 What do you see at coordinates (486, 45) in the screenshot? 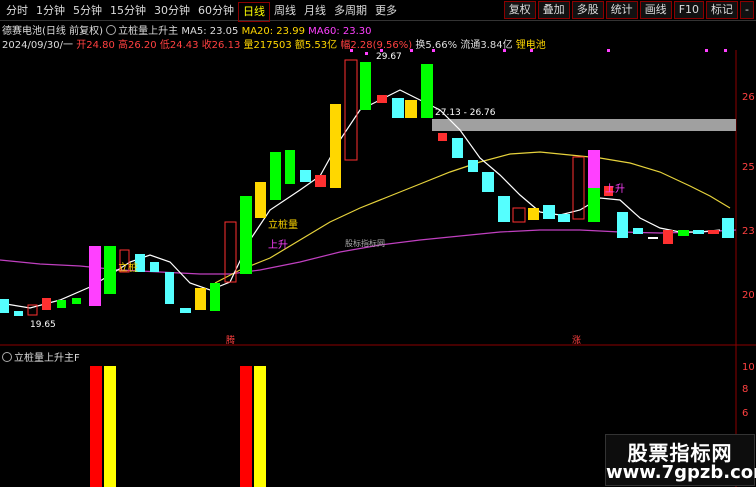
I see `quote-float: 流通3.84亿` at bounding box center [486, 45].